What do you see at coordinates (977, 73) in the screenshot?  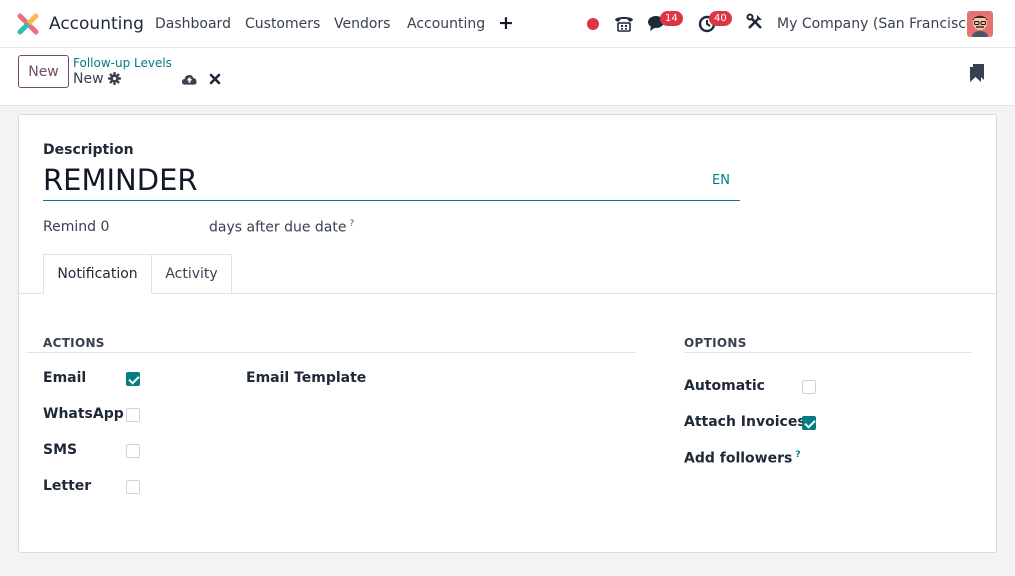 I see `bookmark-icon` at bounding box center [977, 73].